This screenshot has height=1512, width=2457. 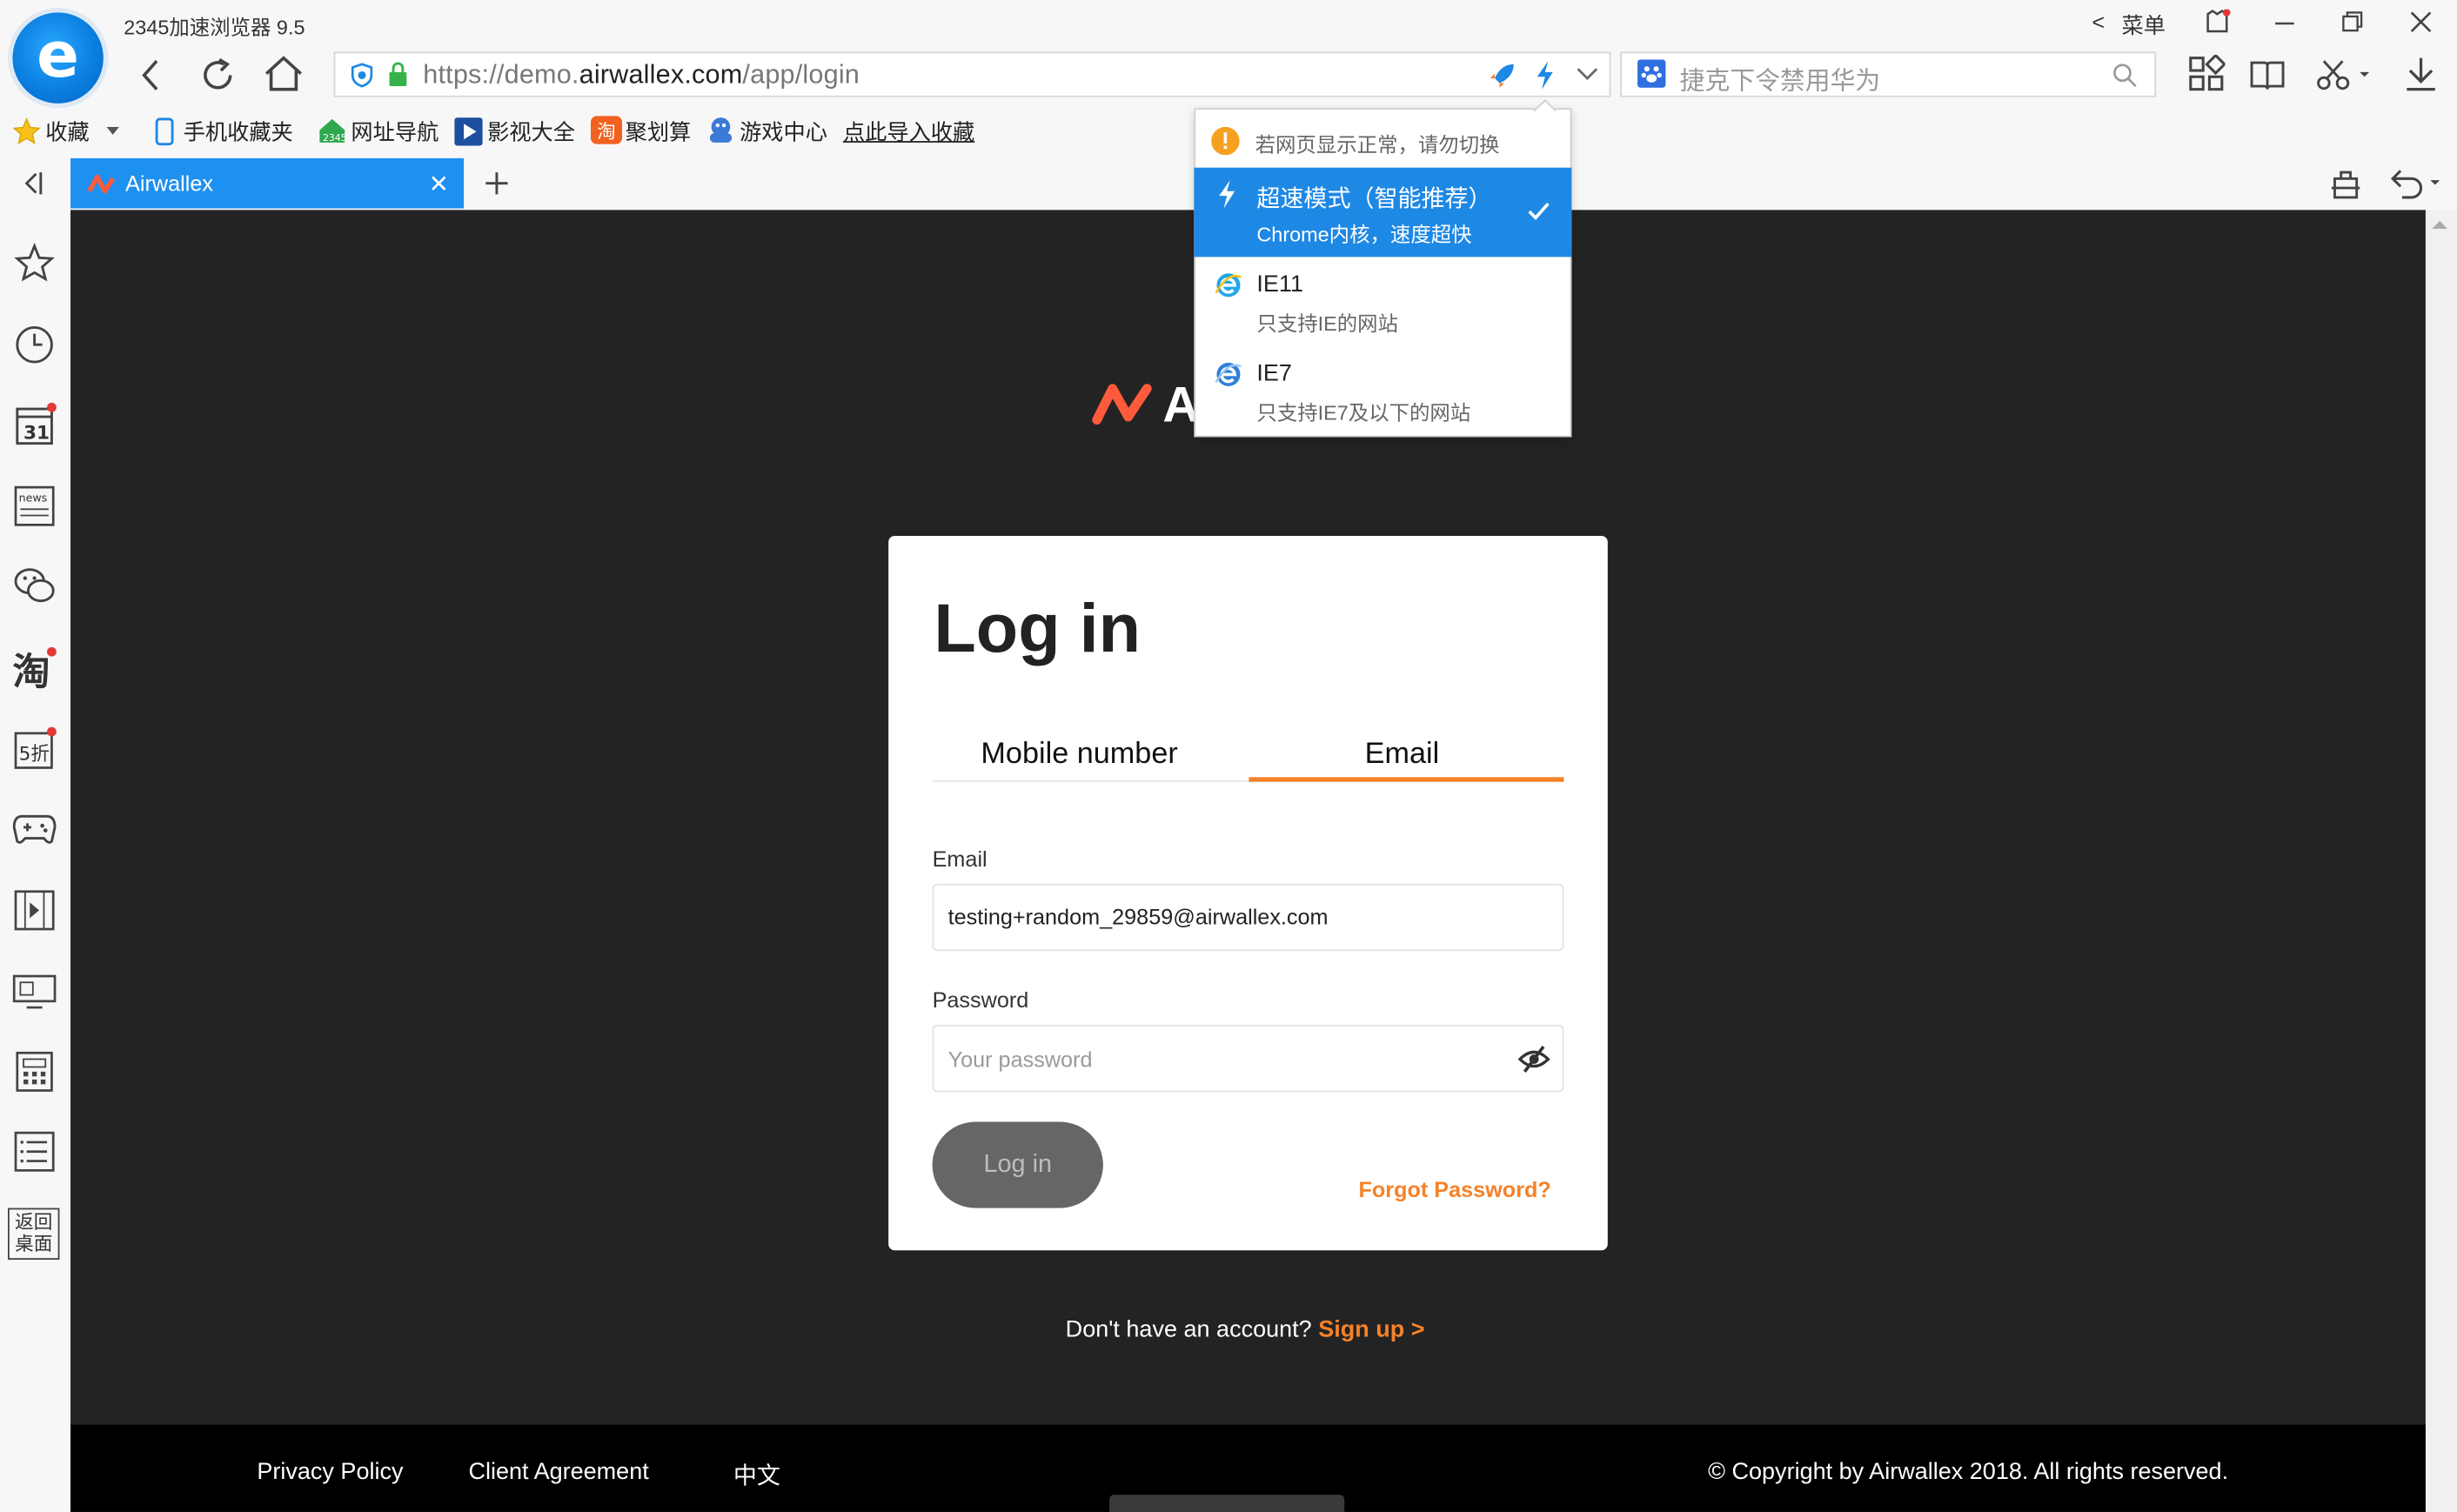 What do you see at coordinates (2441, 861) in the screenshot?
I see `scrollbar` at bounding box center [2441, 861].